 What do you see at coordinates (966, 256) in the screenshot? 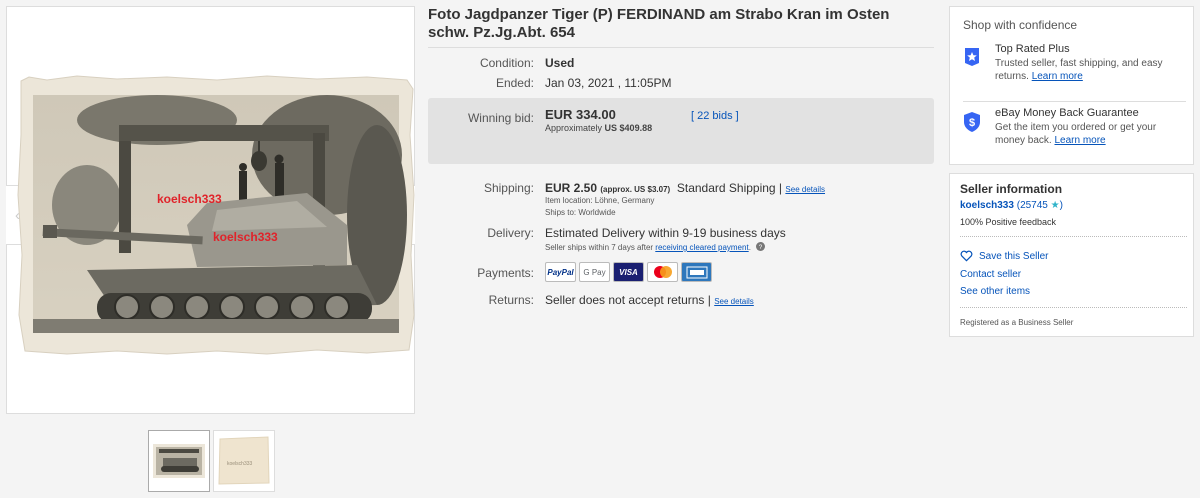
I see `heart-icon` at bounding box center [966, 256].